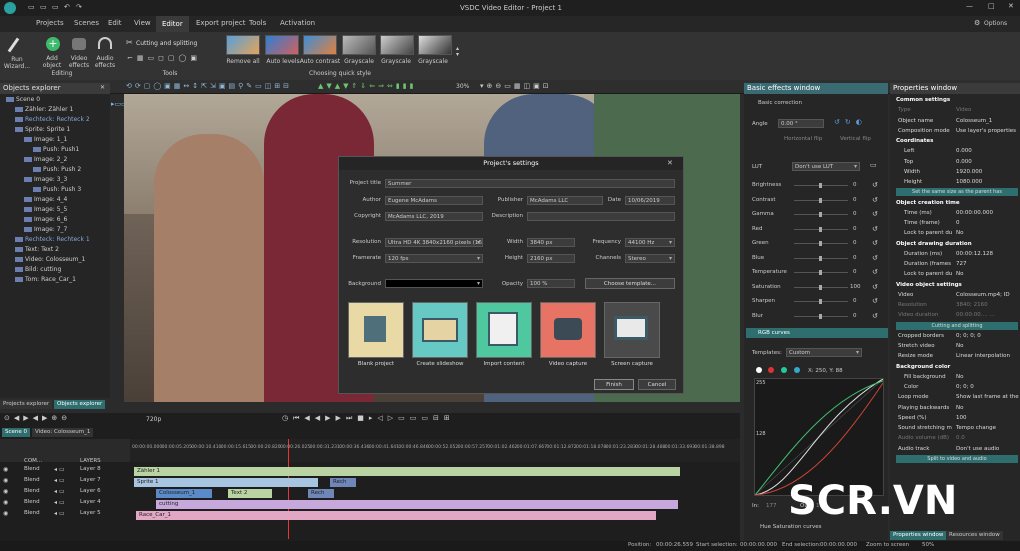 The image size is (1020, 551). Describe the element at coordinates (164, 58) in the screenshot. I see `crop-icon: ⌐▦▭◻▢◯▣` at that location.